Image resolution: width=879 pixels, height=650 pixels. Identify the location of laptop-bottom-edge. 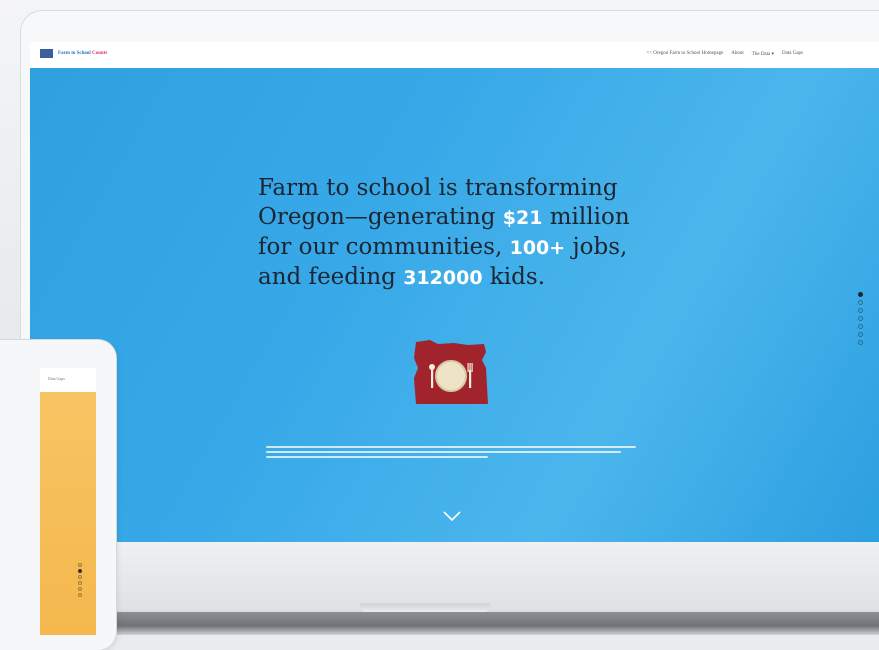
(439, 623).